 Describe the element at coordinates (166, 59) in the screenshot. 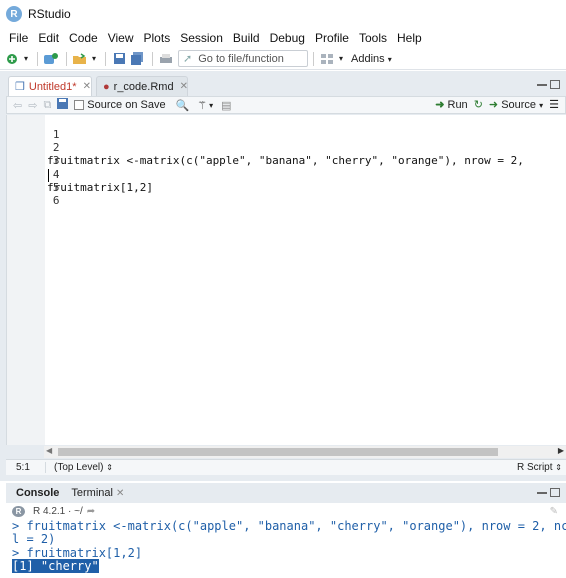

I see `print-icon` at that location.